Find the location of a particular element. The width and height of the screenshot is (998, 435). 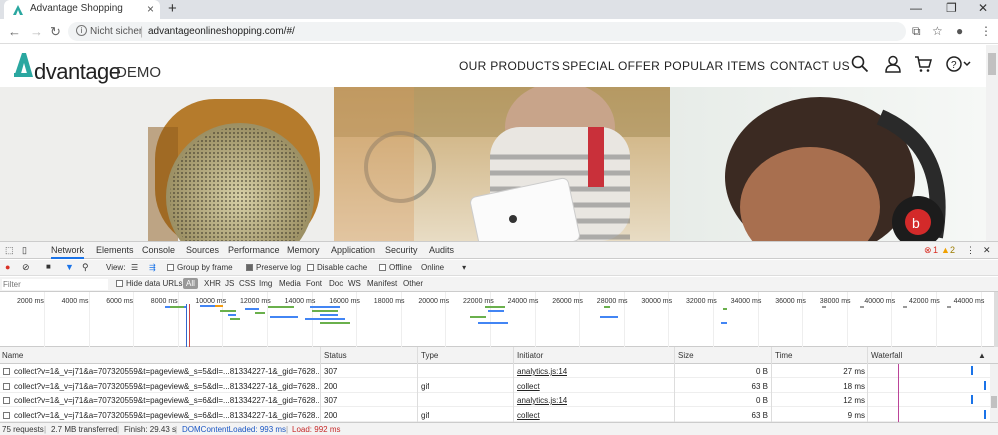

nav-special-offer: SPECIAL OFFER is located at coordinates (611, 66).